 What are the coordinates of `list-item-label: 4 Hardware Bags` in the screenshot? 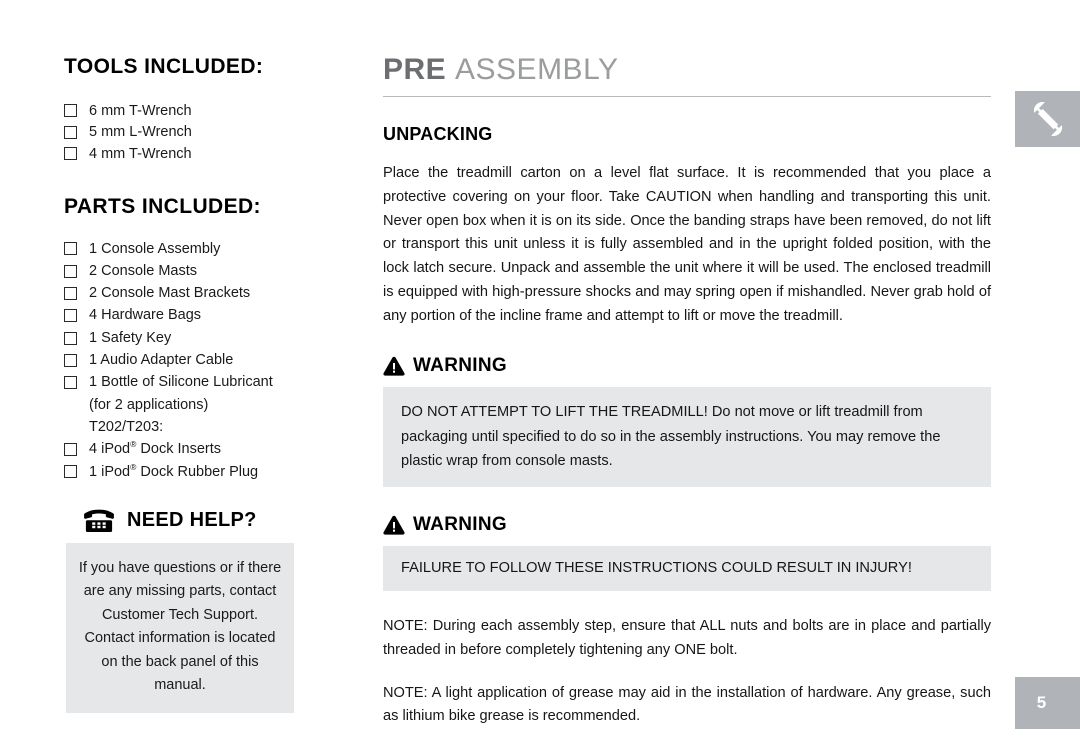 It's located at (145, 315).